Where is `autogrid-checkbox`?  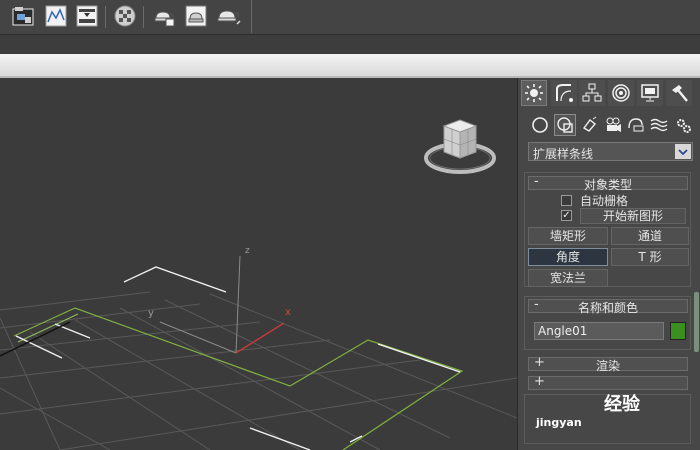 autogrid-checkbox is located at coordinates (566, 200).